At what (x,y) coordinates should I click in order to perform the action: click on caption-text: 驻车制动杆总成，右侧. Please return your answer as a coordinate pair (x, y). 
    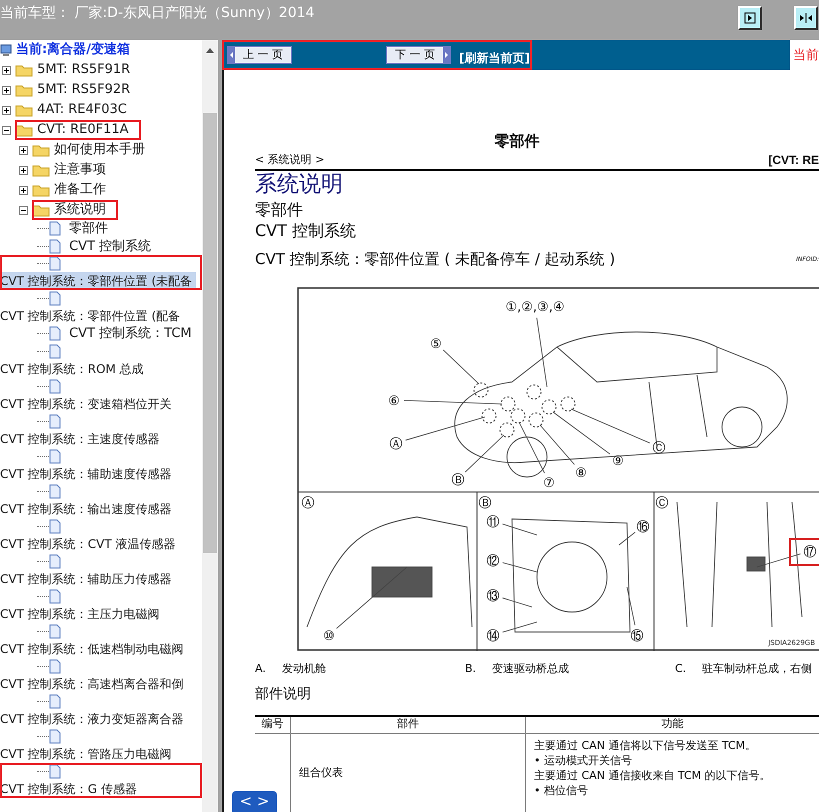
    Looking at the image, I should click on (757, 669).